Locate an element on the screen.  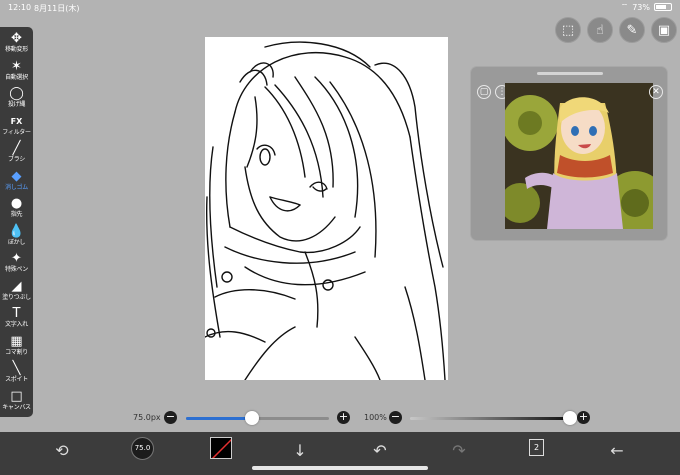
reference-toggle-icon: ▢ is located at coordinates (484, 92).